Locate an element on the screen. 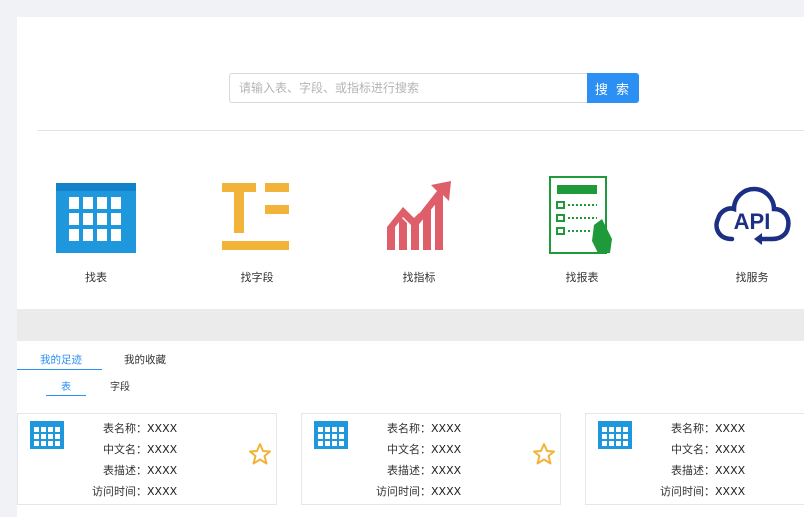  field-icon is located at coordinates (255, 216).